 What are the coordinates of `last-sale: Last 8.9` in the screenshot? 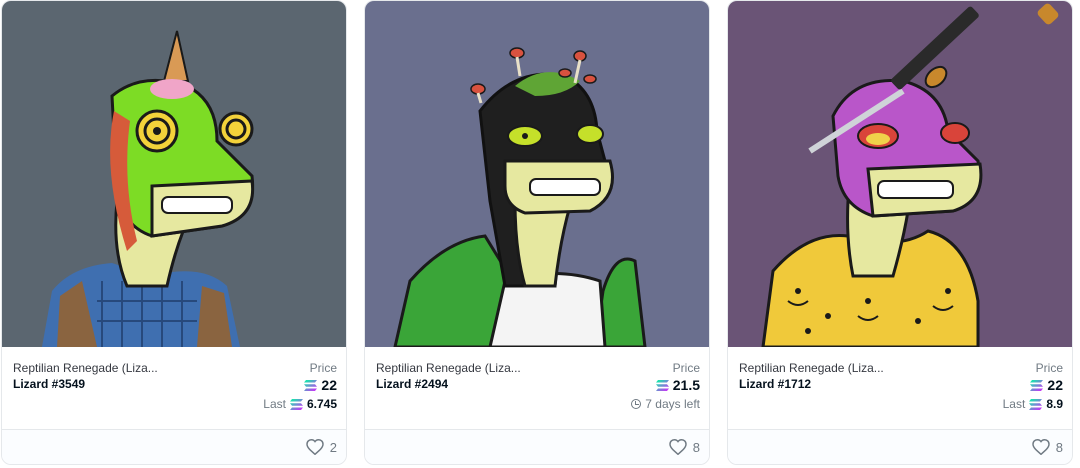 It's located at (1033, 404).